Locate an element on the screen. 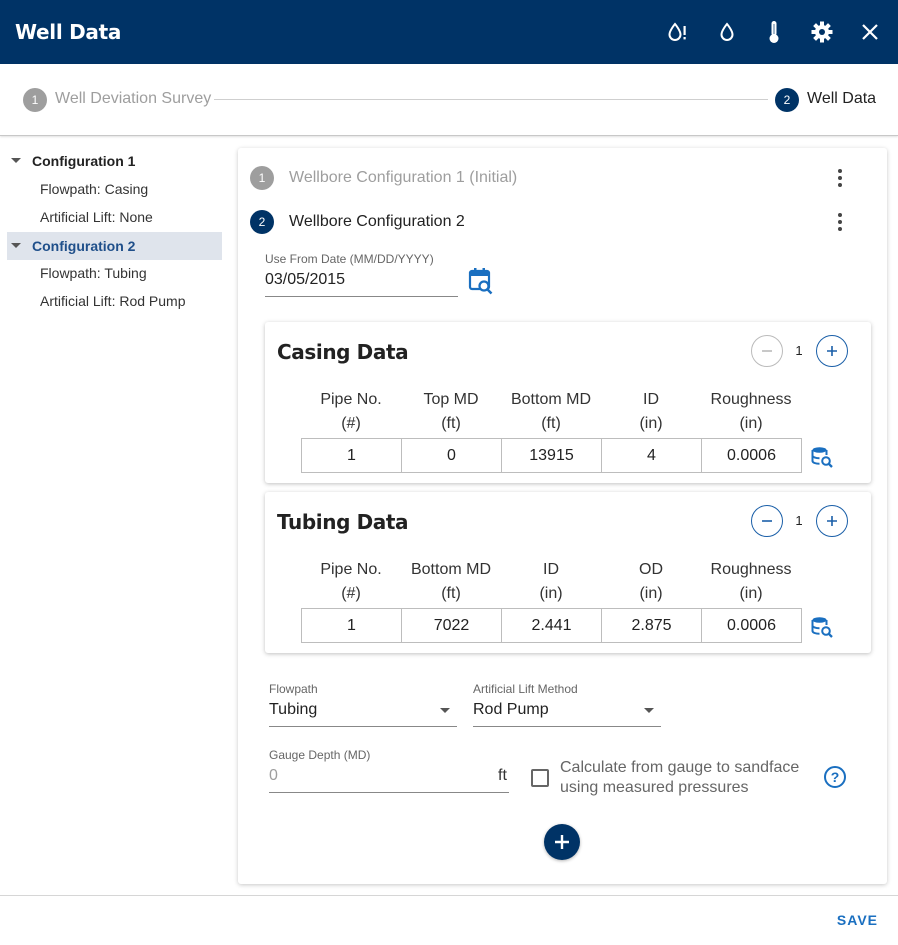 The width and height of the screenshot is (898, 945). casing-id-cell: 4 is located at coordinates (651, 455).